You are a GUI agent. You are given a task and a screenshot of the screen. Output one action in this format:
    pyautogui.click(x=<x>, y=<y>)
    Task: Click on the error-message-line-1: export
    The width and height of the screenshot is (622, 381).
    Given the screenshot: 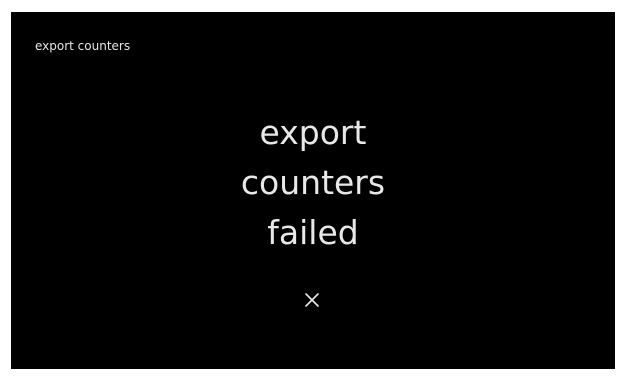 What is the action you would take?
    pyautogui.click(x=313, y=132)
    